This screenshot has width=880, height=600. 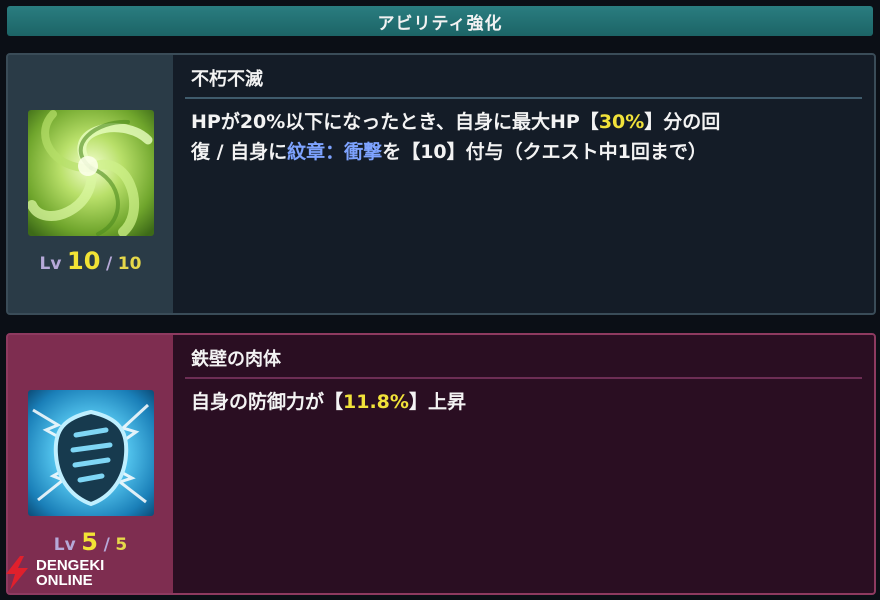 What do you see at coordinates (395, 122) in the screenshot?
I see `desc-text: HPが20%以下になったとき、自身に最大HP【` at bounding box center [395, 122].